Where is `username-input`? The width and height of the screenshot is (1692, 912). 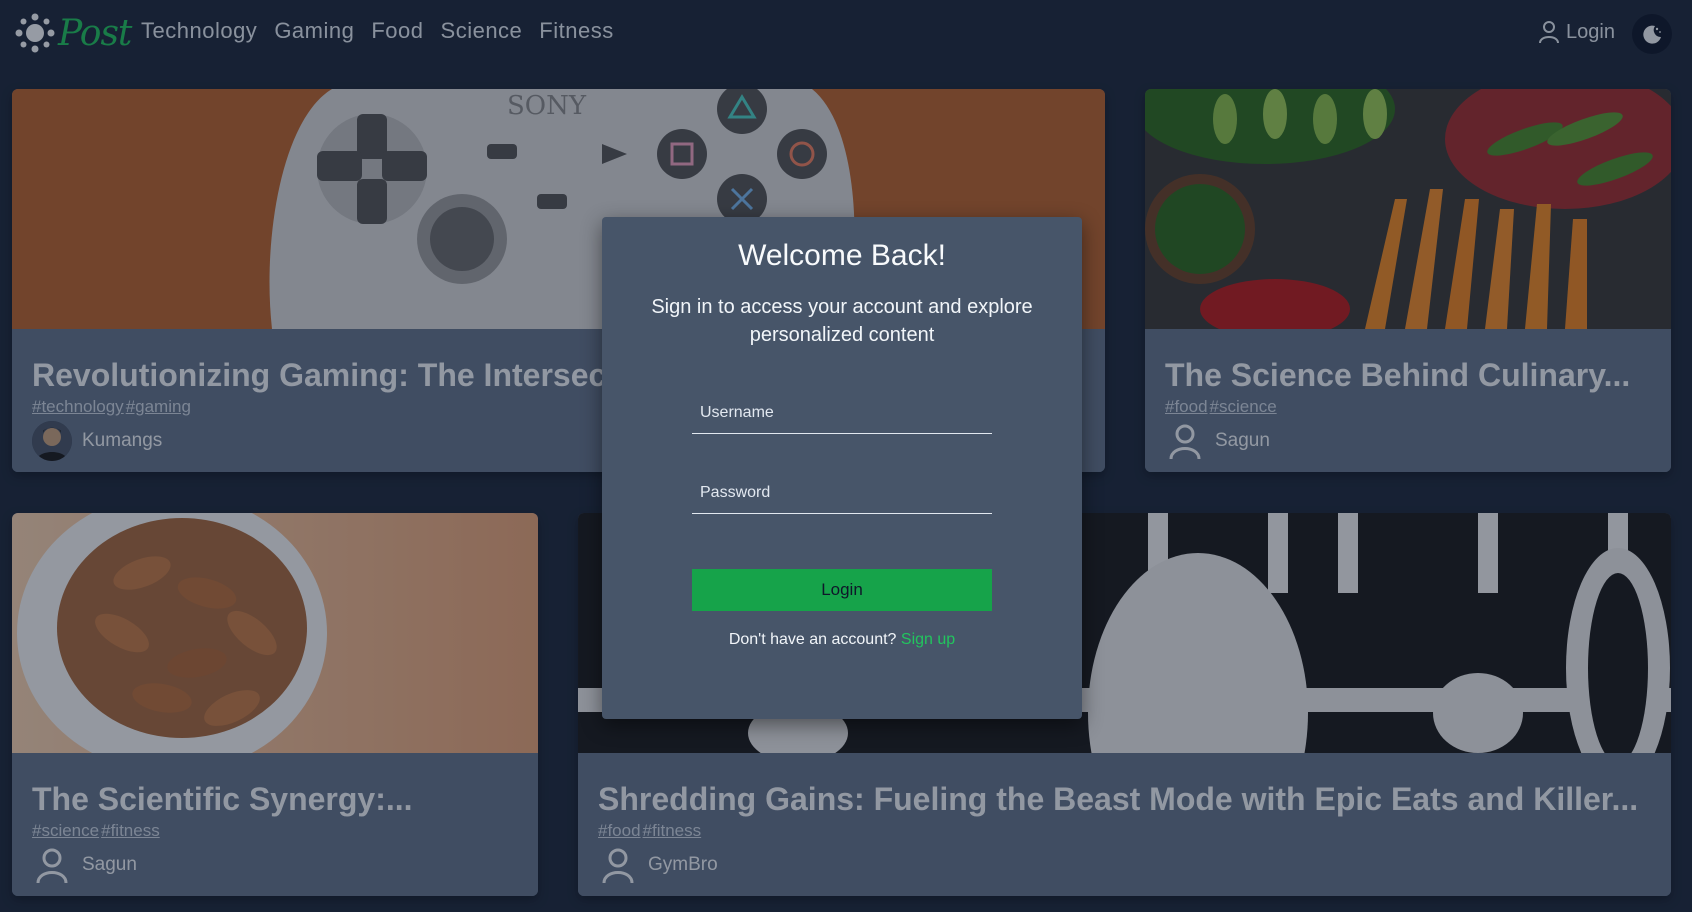 username-input is located at coordinates (842, 413).